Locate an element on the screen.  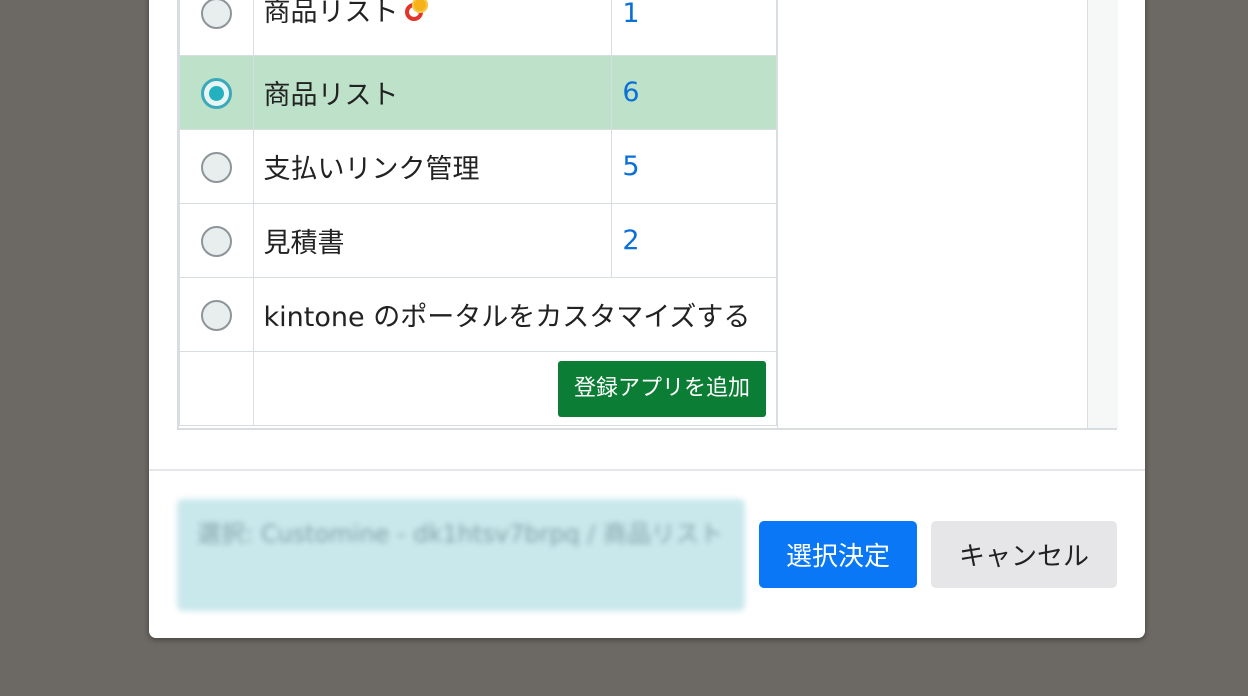
app-id-cell: 1 is located at coordinates (694, 28).